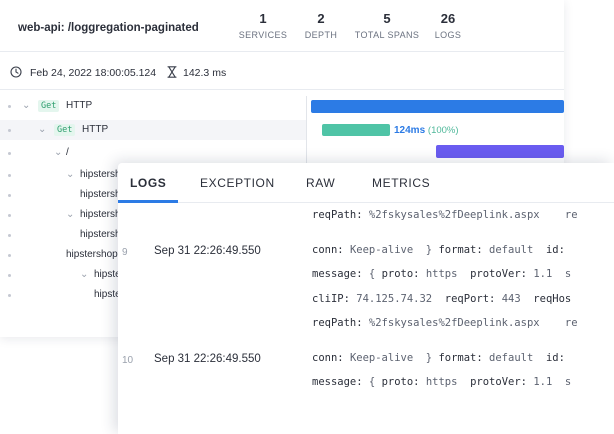  I want to click on tab-raw: RAW, so click(320, 183).